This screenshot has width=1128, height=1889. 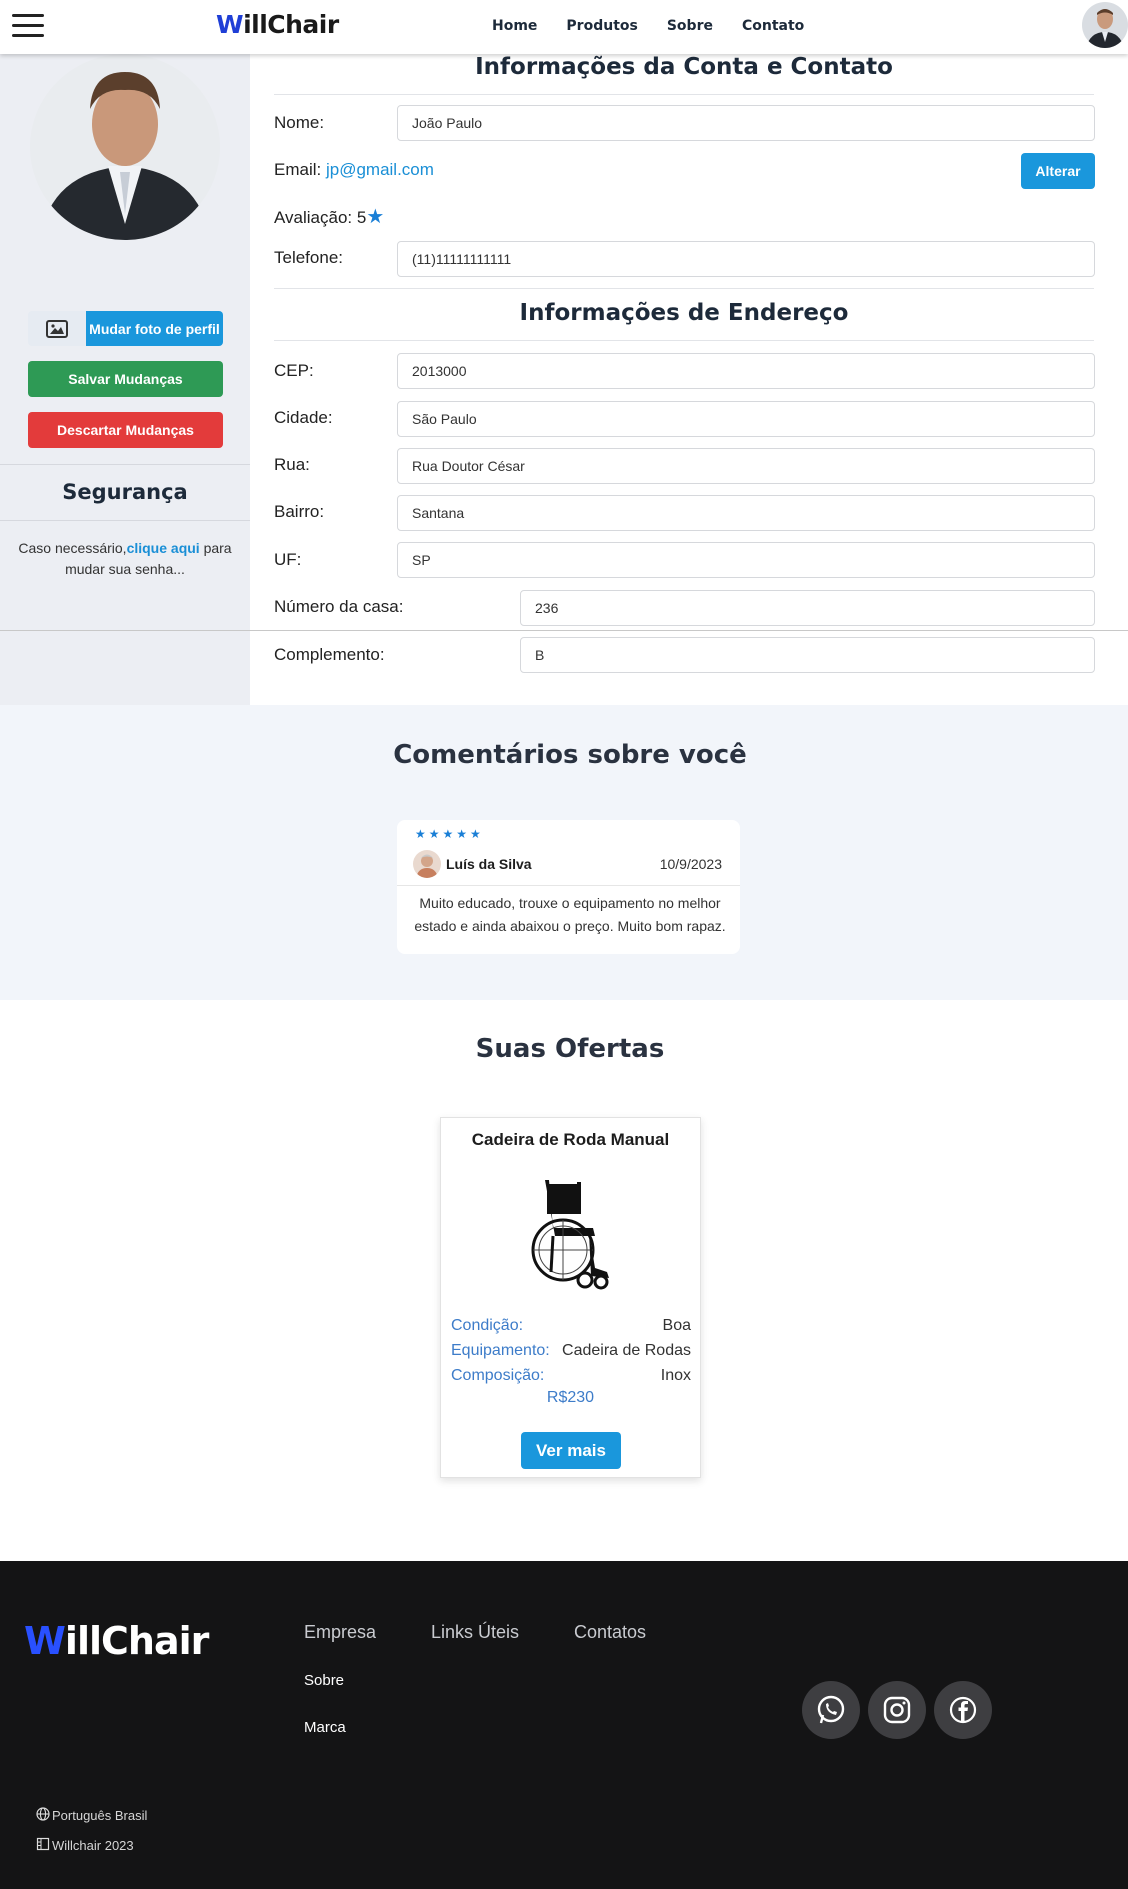 What do you see at coordinates (601, 26) in the screenshot?
I see `nav-produtos: Produtos` at bounding box center [601, 26].